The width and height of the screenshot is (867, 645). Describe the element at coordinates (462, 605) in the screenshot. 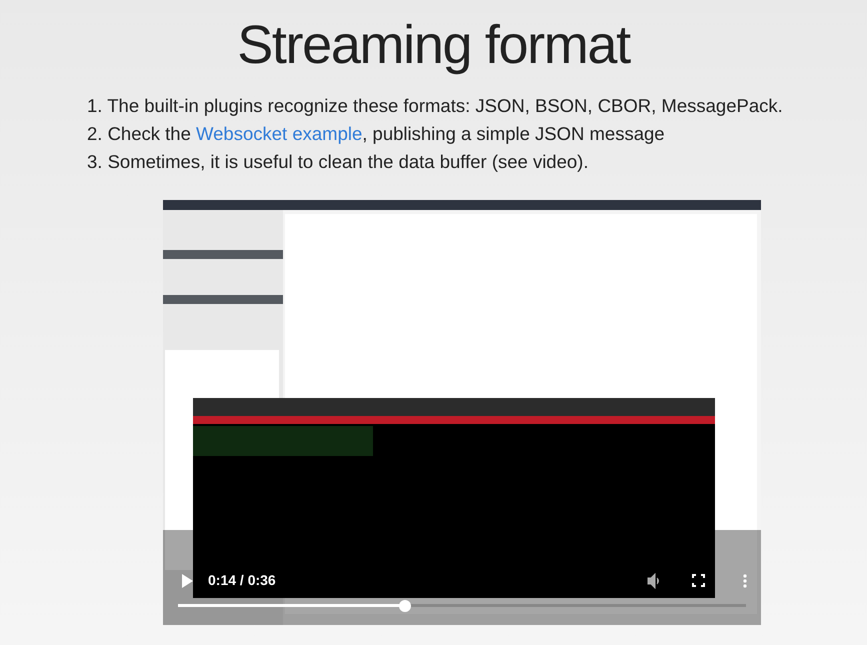

I see `progress-track` at that location.